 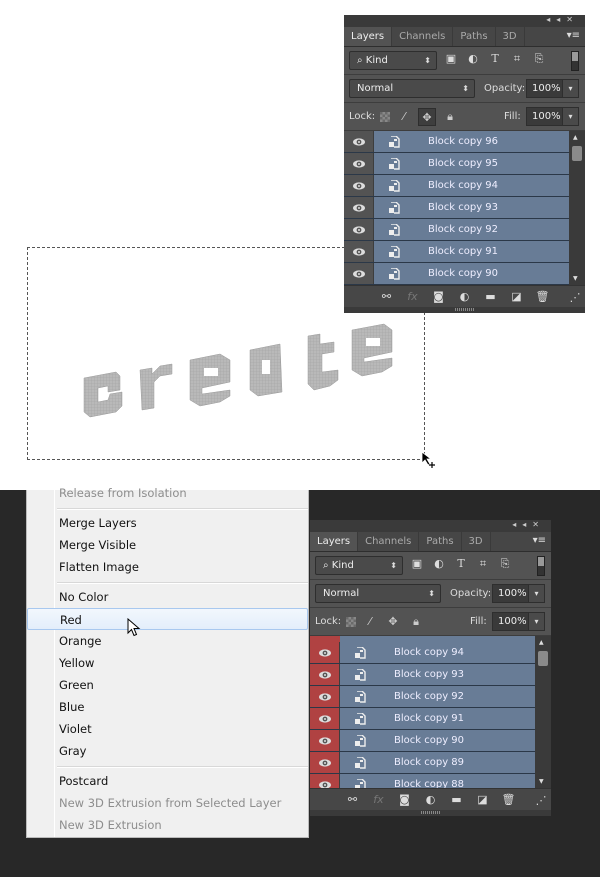 What do you see at coordinates (167, 597) in the screenshot?
I see `menu-item-no-color: No Color` at bounding box center [167, 597].